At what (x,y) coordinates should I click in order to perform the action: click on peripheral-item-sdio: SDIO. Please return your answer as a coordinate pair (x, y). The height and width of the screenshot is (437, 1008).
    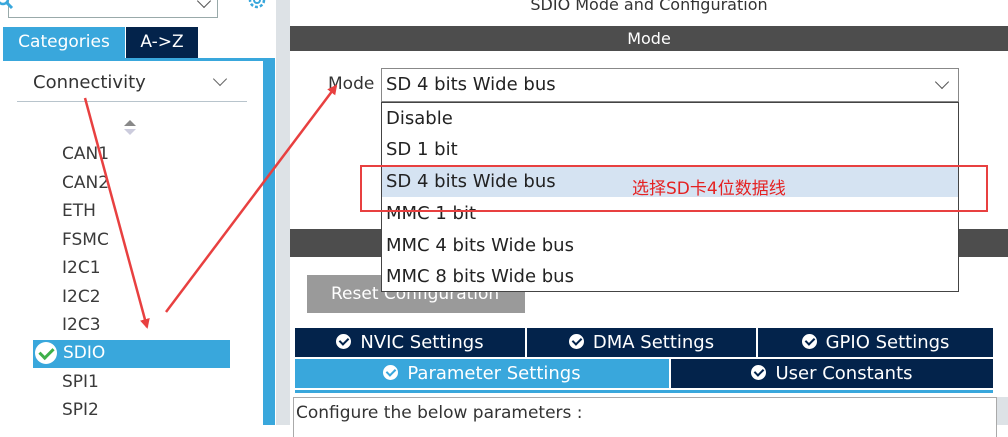
    Looking at the image, I should click on (131, 354).